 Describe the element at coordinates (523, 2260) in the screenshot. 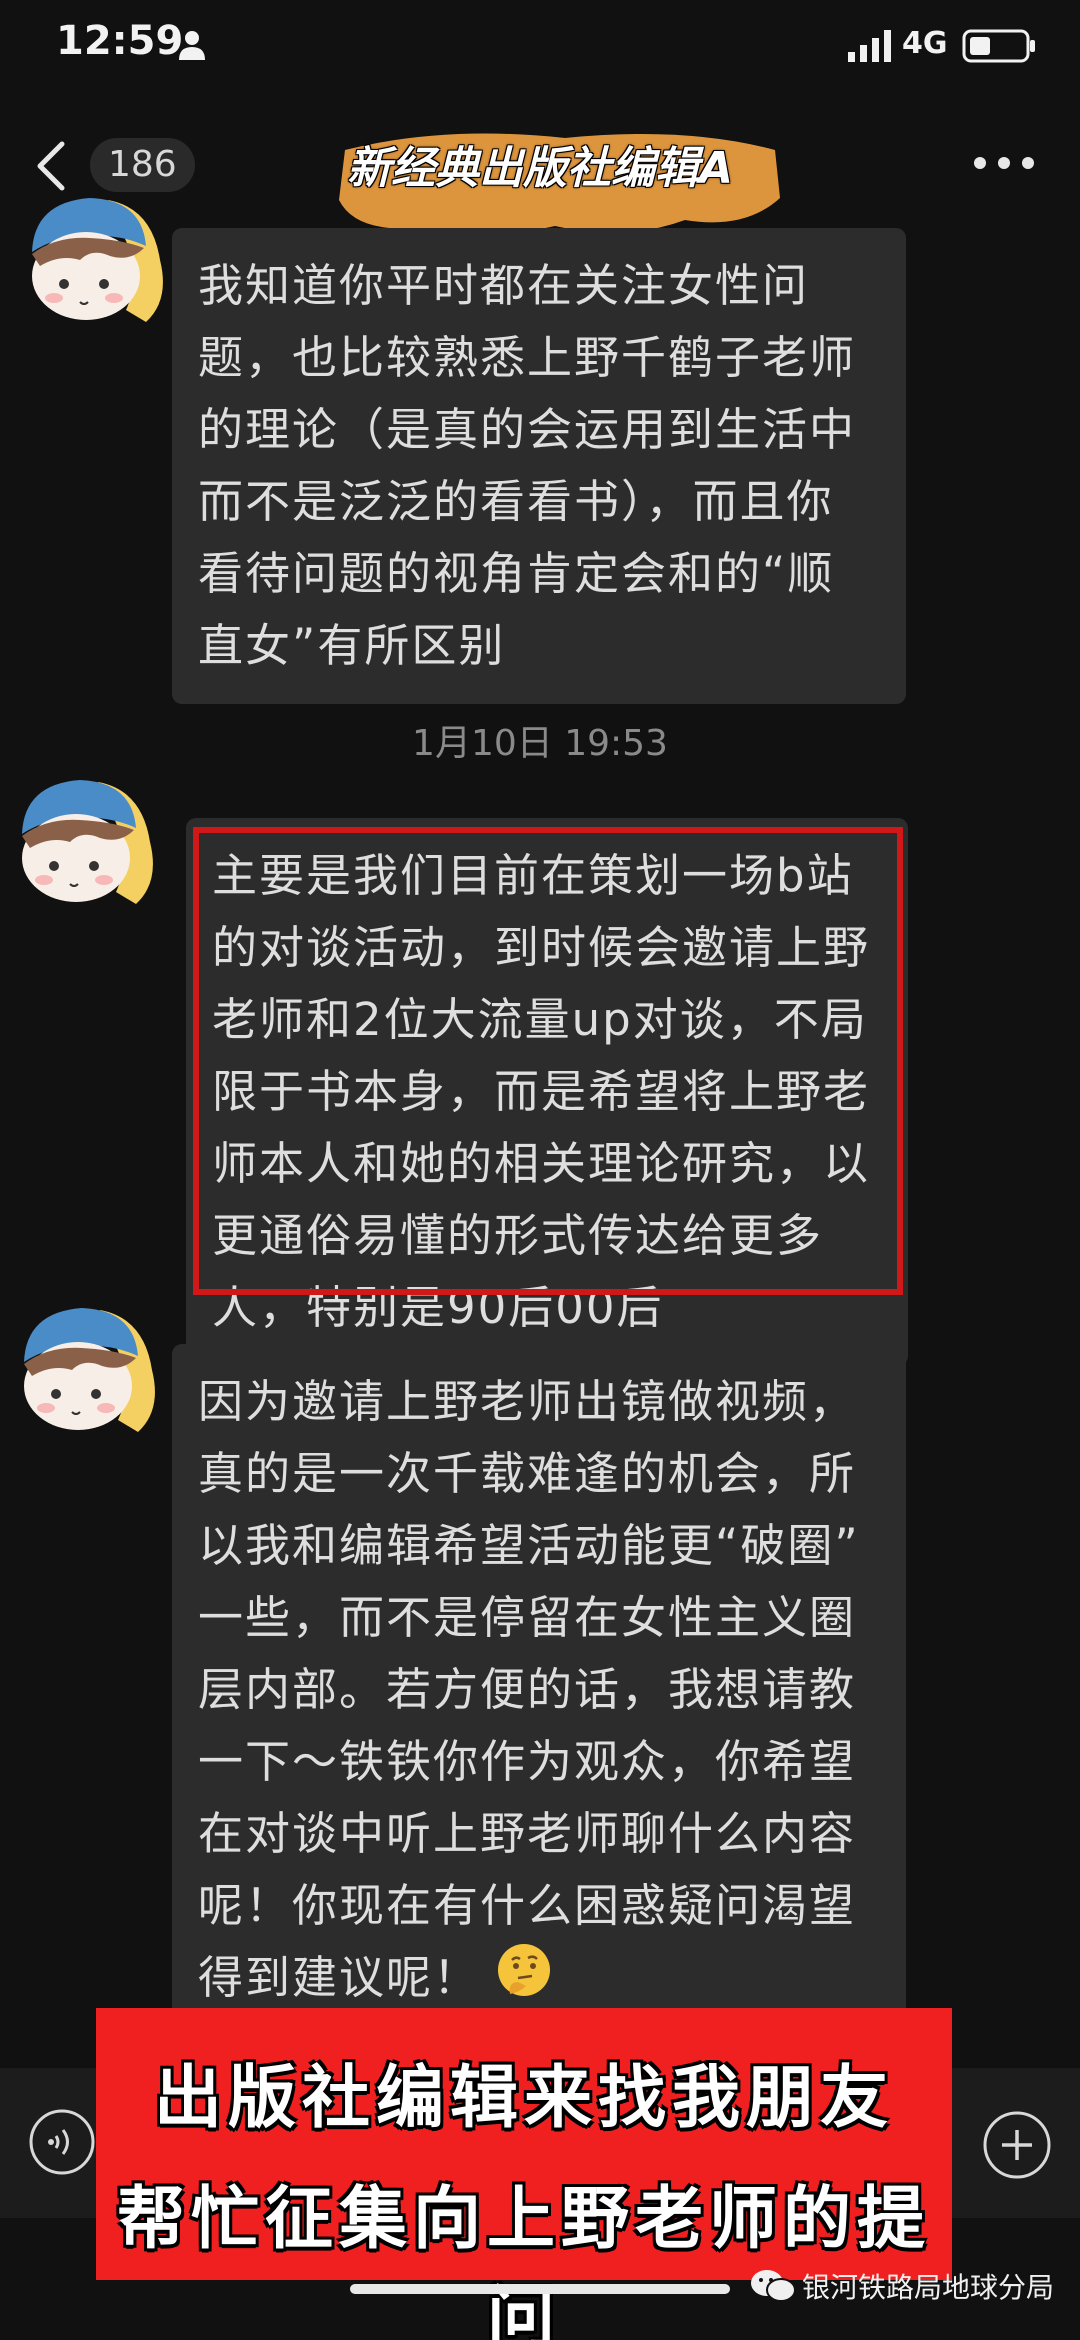

I see `caption-line-2: 帮忙征集向上野老师的提问` at that location.